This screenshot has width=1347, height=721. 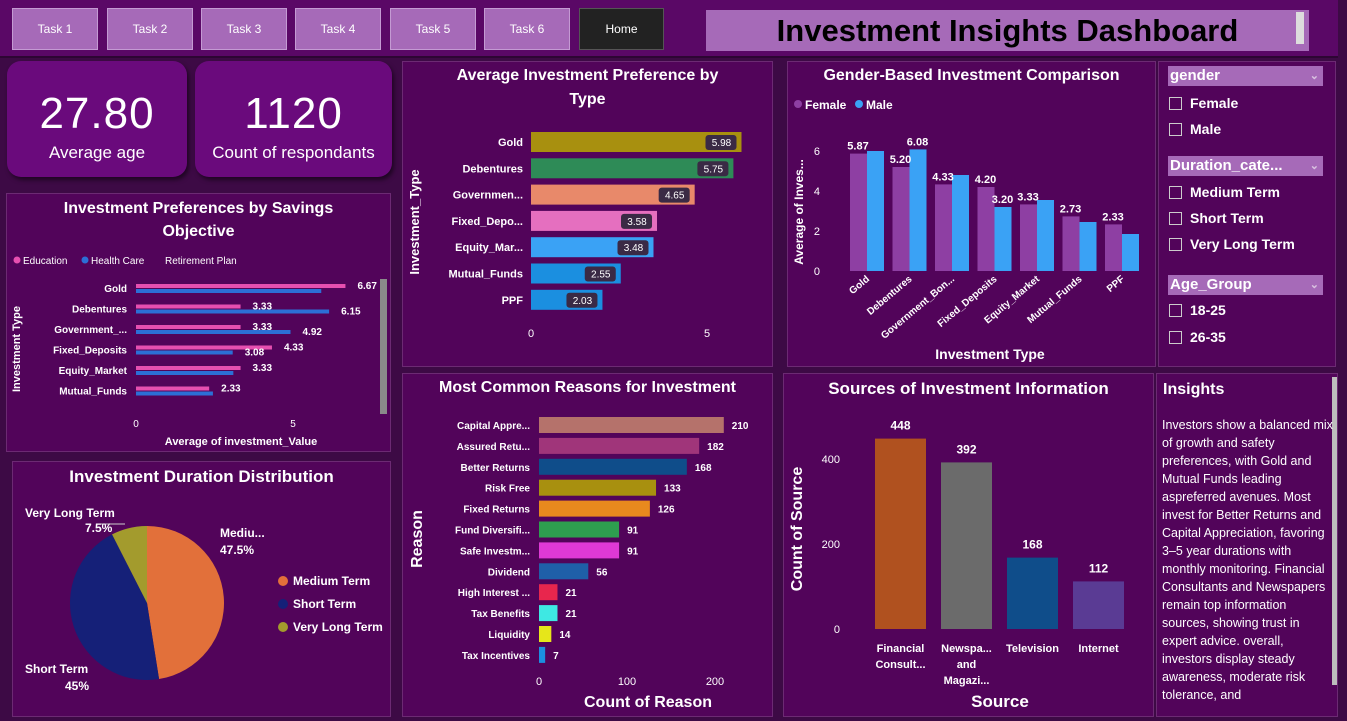 What do you see at coordinates (283, 581) in the screenshot?
I see `legend-medium-dot` at bounding box center [283, 581].